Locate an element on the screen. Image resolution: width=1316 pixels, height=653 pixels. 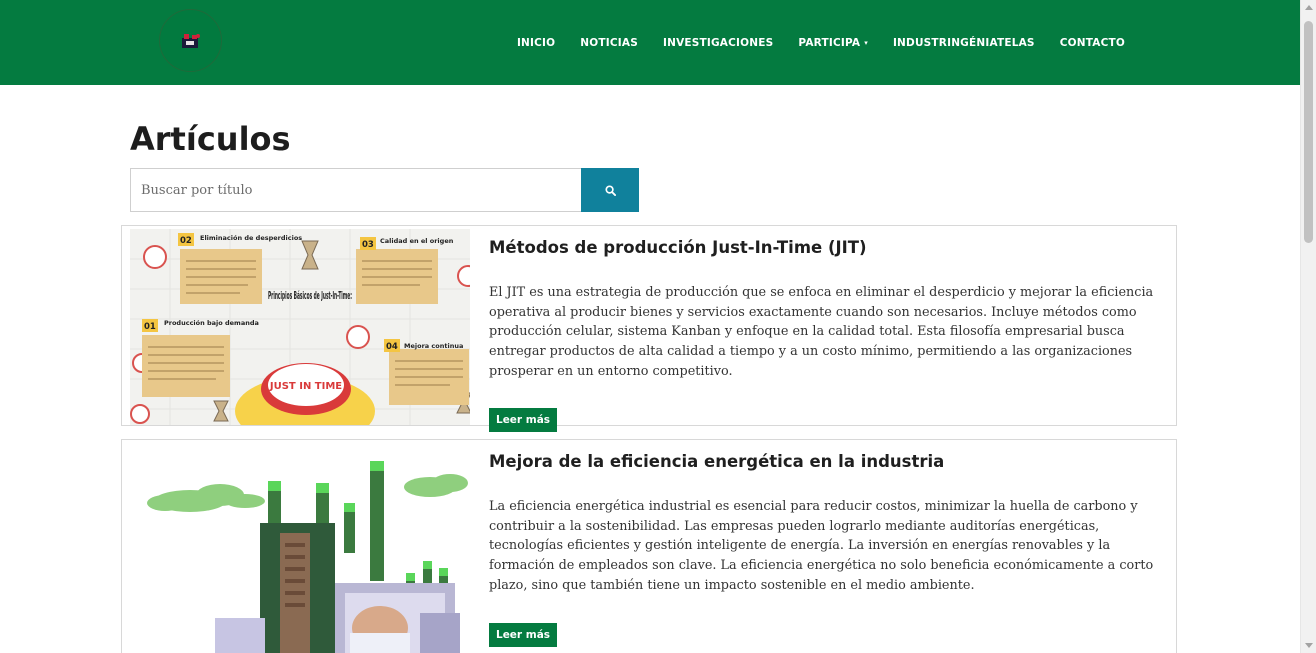
scroll-thumb is located at coordinates (1308, 132).